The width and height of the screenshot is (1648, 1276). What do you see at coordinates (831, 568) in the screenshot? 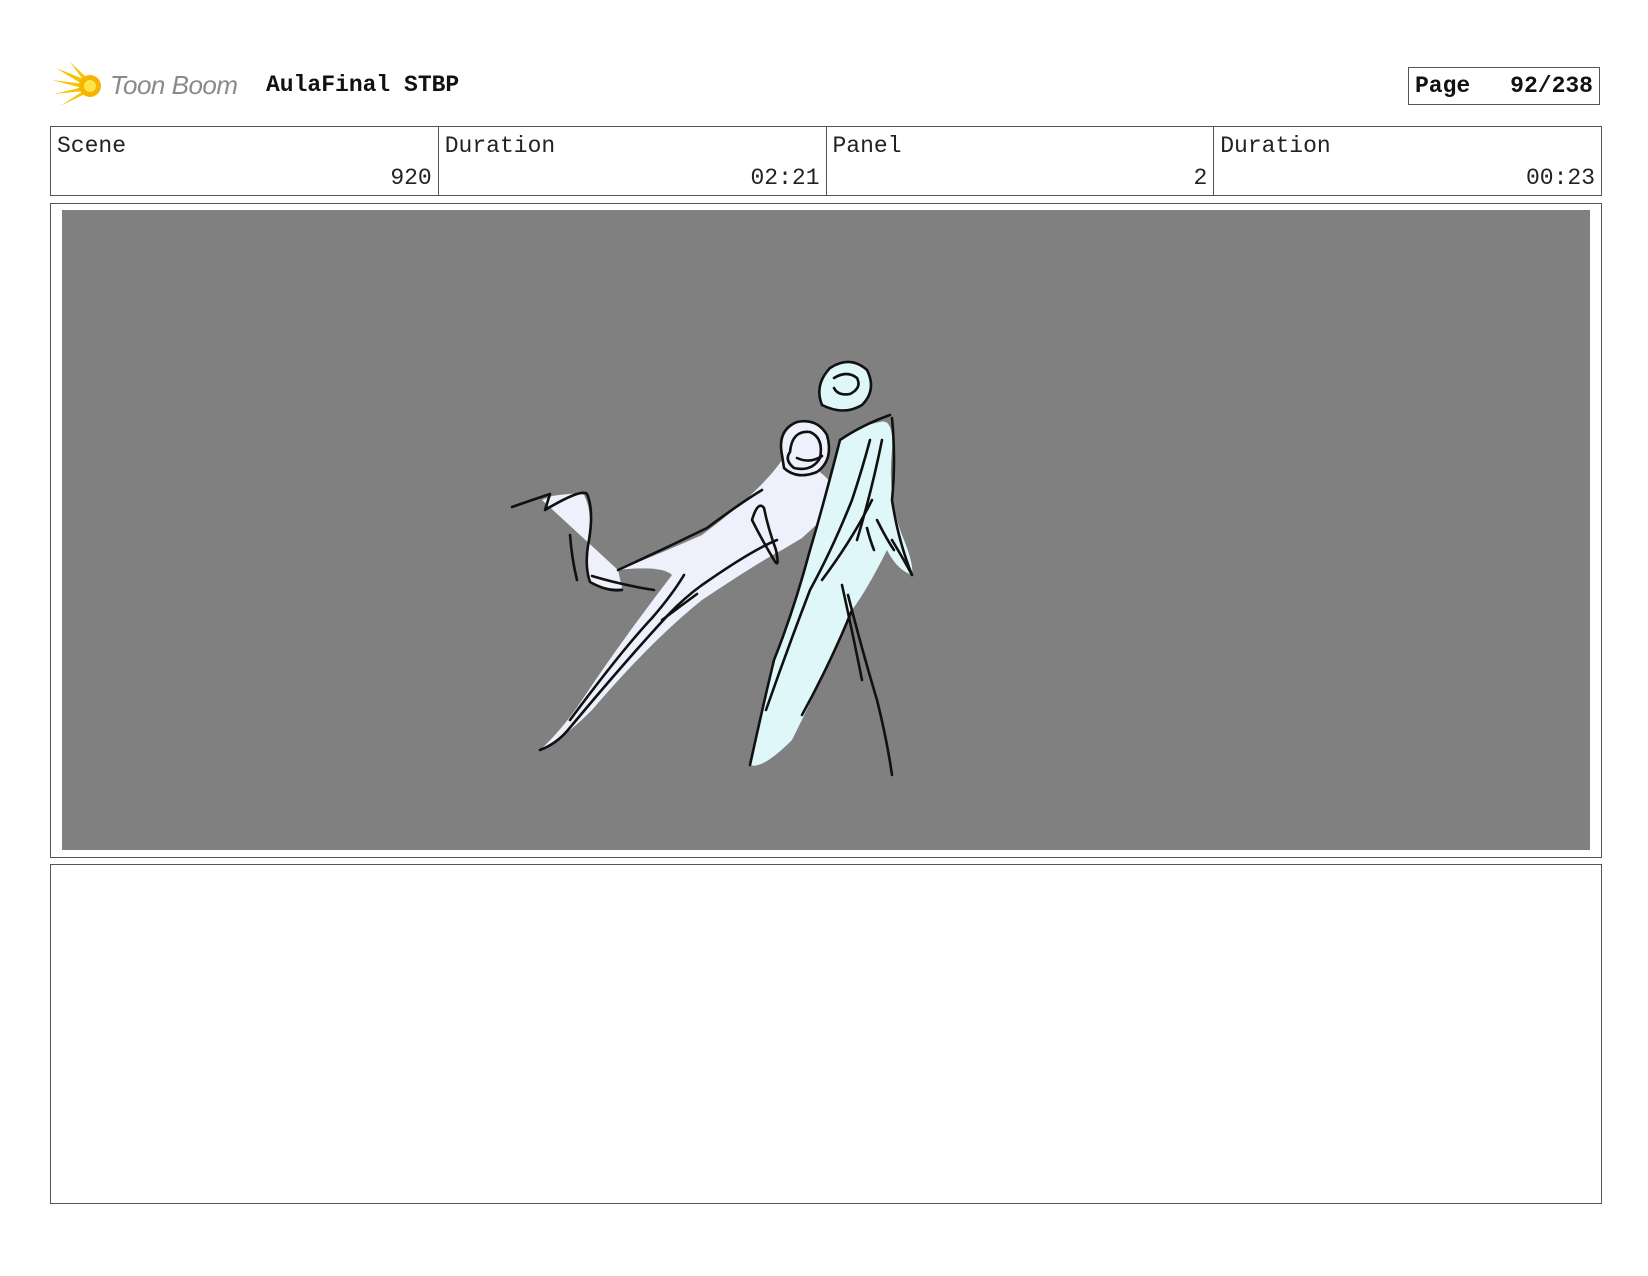
I see `sketch-figure-right` at bounding box center [831, 568].